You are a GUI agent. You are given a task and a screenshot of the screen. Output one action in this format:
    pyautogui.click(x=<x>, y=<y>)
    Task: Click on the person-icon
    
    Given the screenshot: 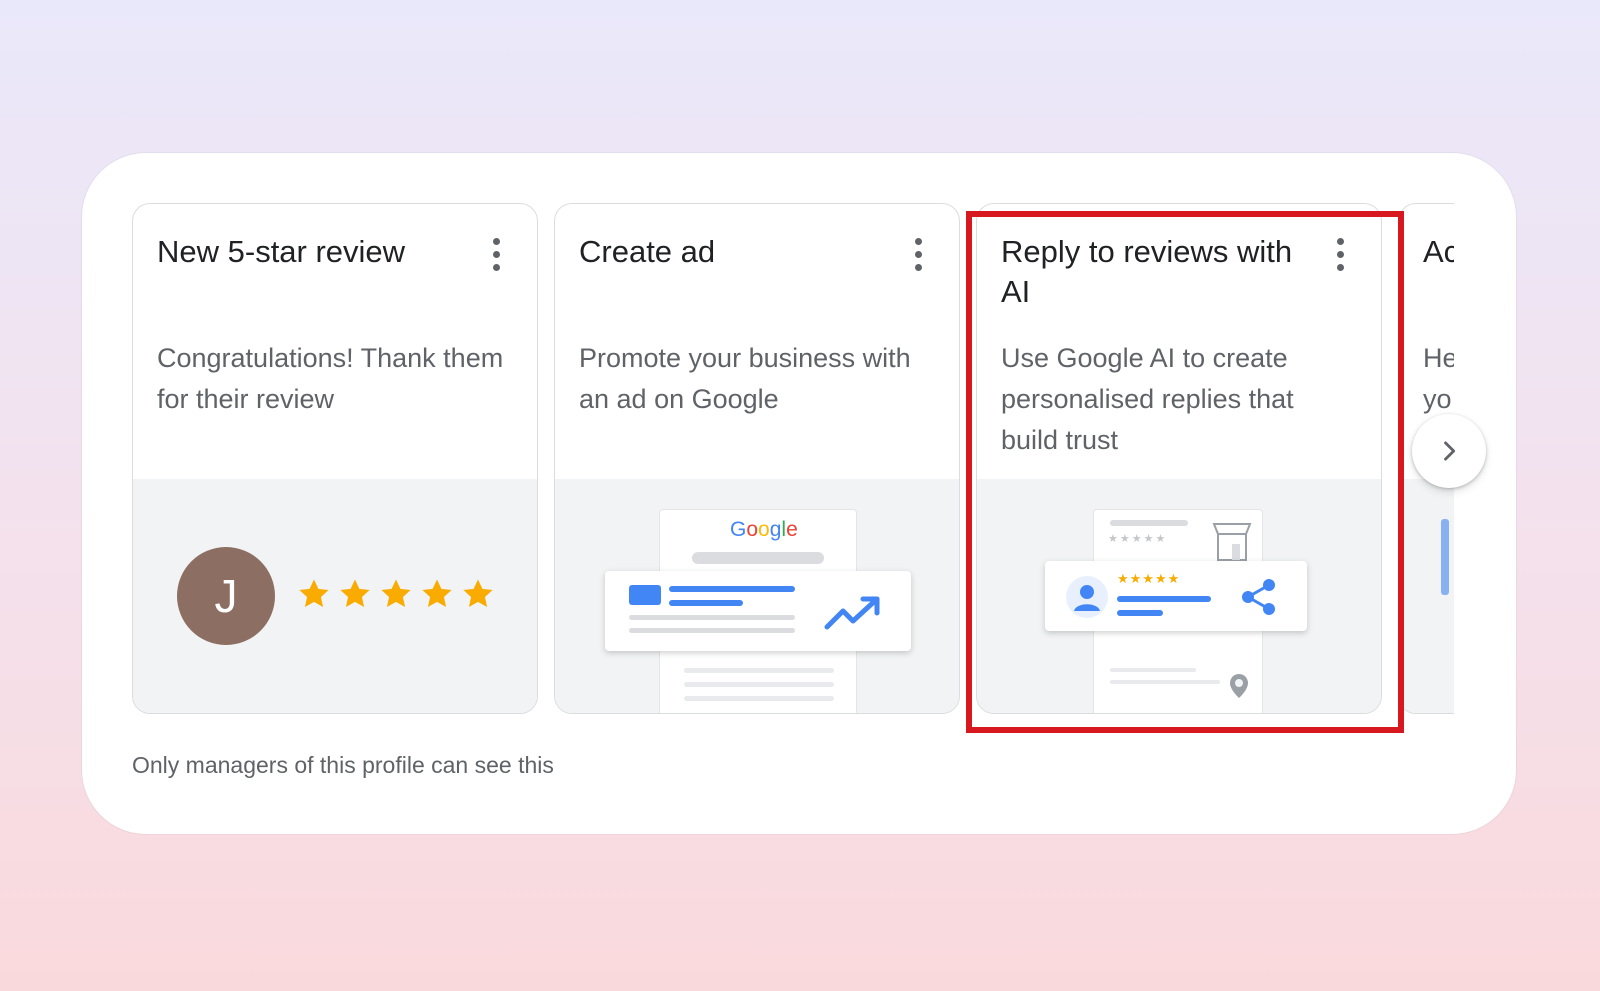 What is the action you would take?
    pyautogui.click(x=1087, y=597)
    